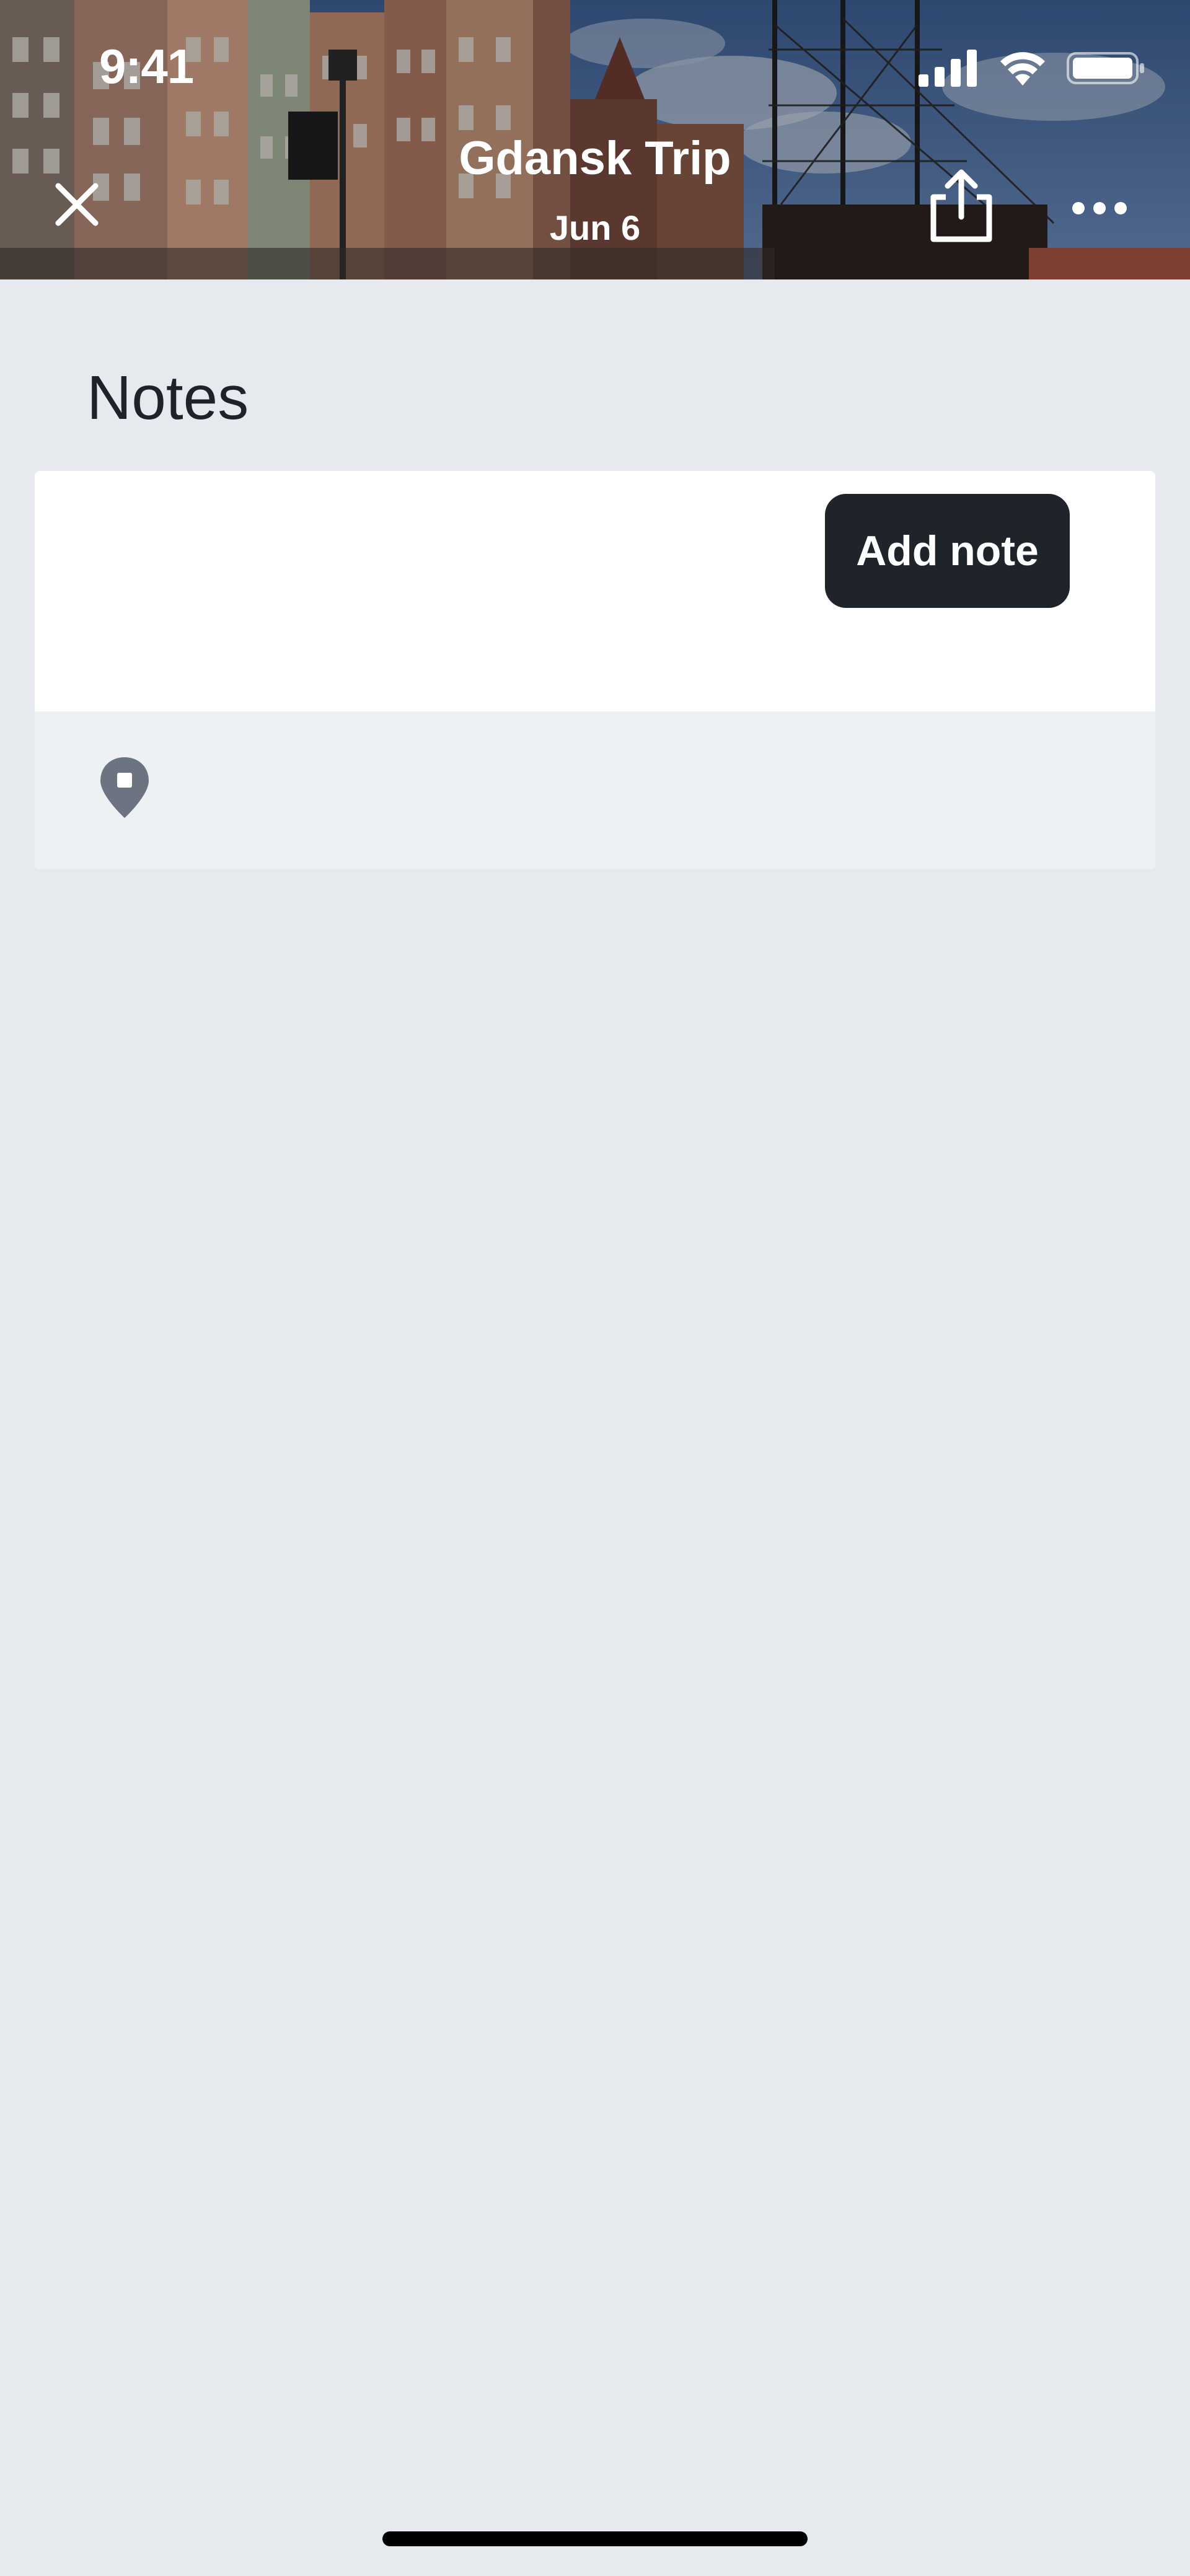  I want to click on status-time: 9:41, so click(146, 66).